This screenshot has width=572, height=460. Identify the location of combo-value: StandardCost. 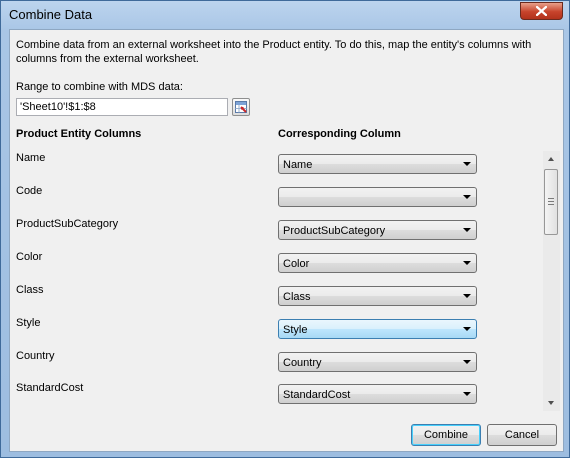
(317, 395).